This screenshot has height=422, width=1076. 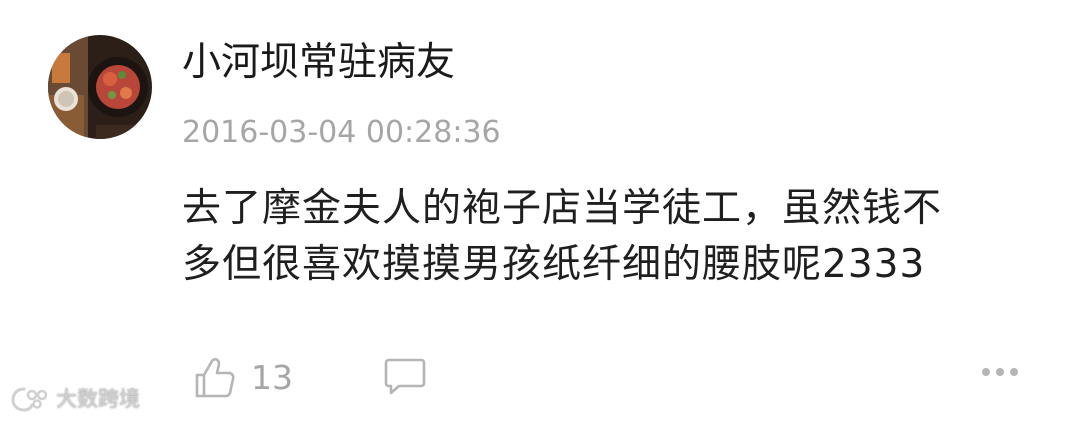 What do you see at coordinates (341, 132) in the screenshot?
I see `timestamp: 2016-03-04 00:28:36` at bounding box center [341, 132].